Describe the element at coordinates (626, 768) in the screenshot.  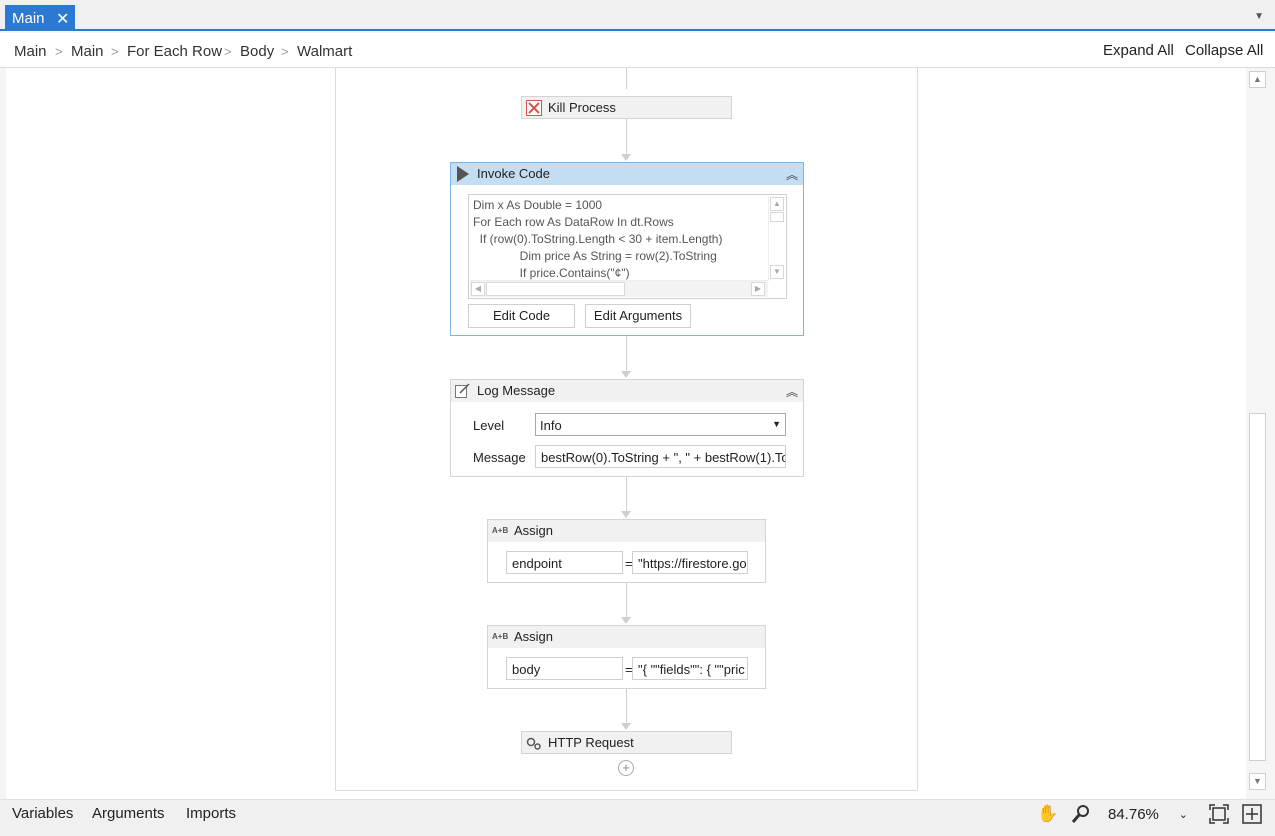
I see `add-activity-icon: +` at that location.